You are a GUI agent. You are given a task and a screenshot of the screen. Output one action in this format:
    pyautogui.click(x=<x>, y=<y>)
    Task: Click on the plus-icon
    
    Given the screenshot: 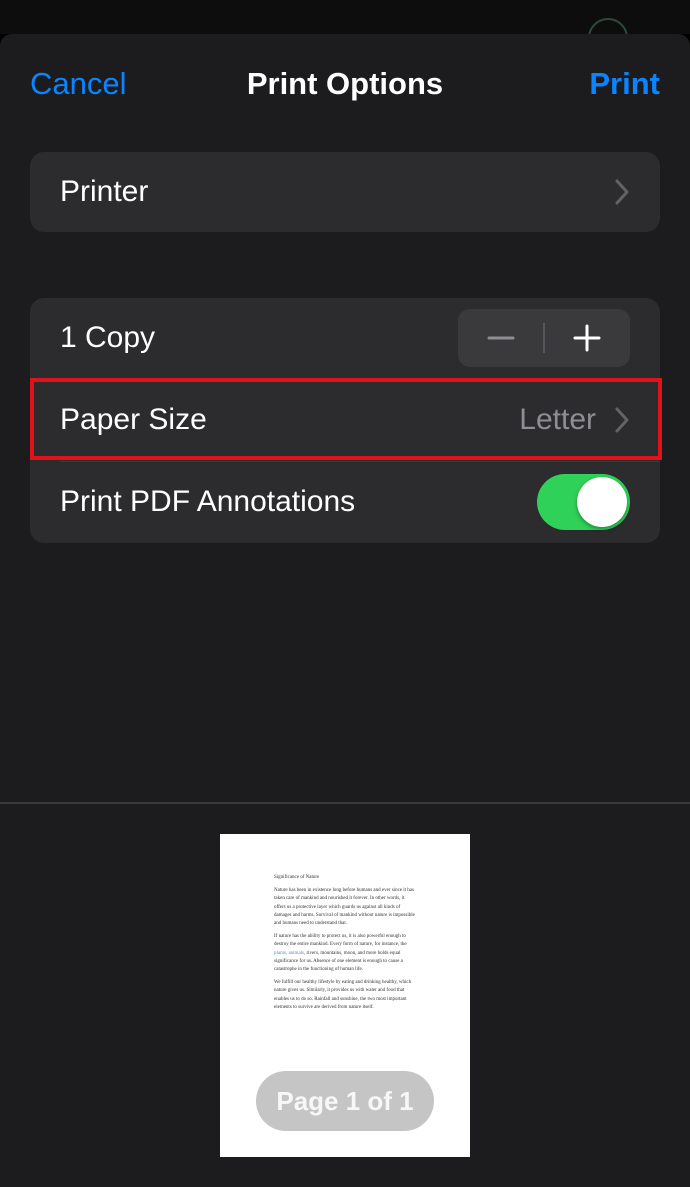 What is the action you would take?
    pyautogui.click(x=587, y=338)
    